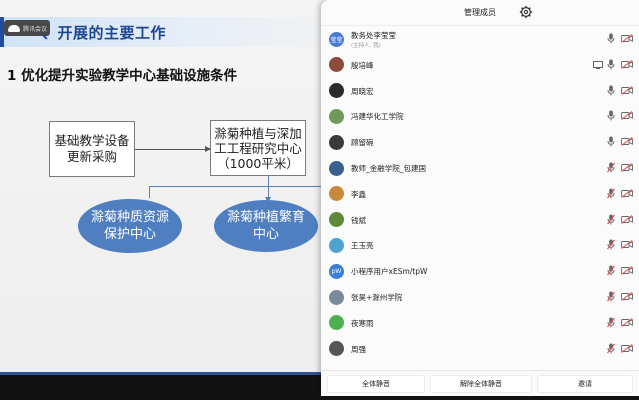 This screenshot has width=639, height=400. I want to click on box-research-line1: 滁菊种植与深加, so click(258, 133).